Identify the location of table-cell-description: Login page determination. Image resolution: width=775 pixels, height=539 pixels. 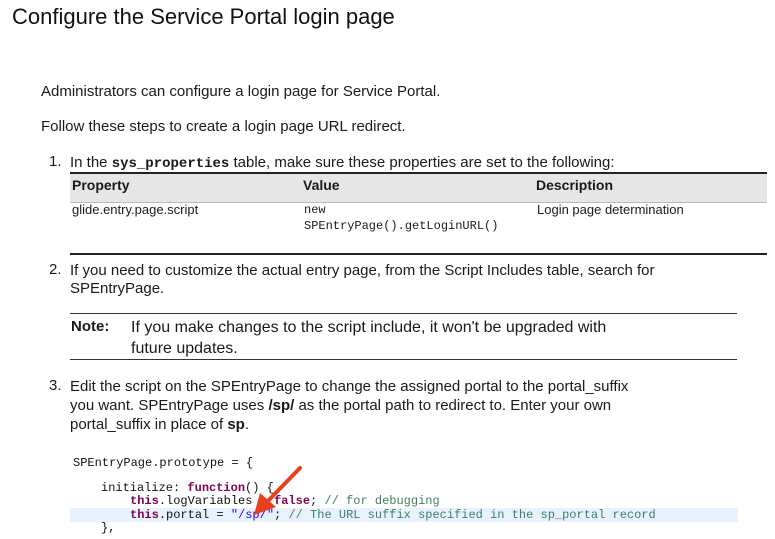
(610, 209).